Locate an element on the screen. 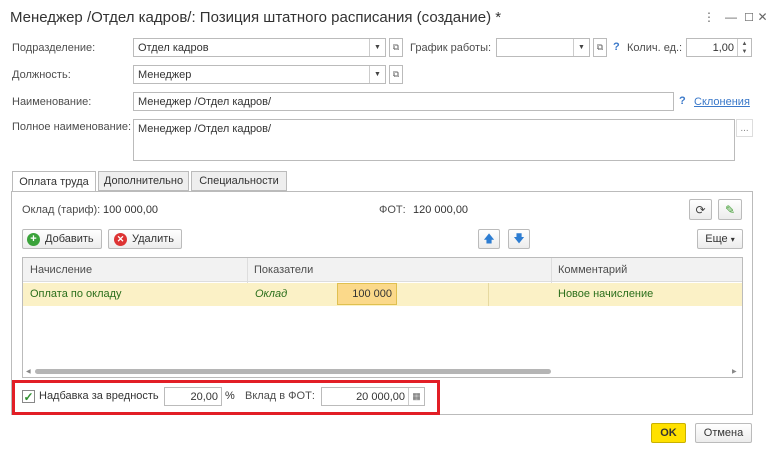  h-scrollbar: ◀ ▶ is located at coordinates (382, 372).